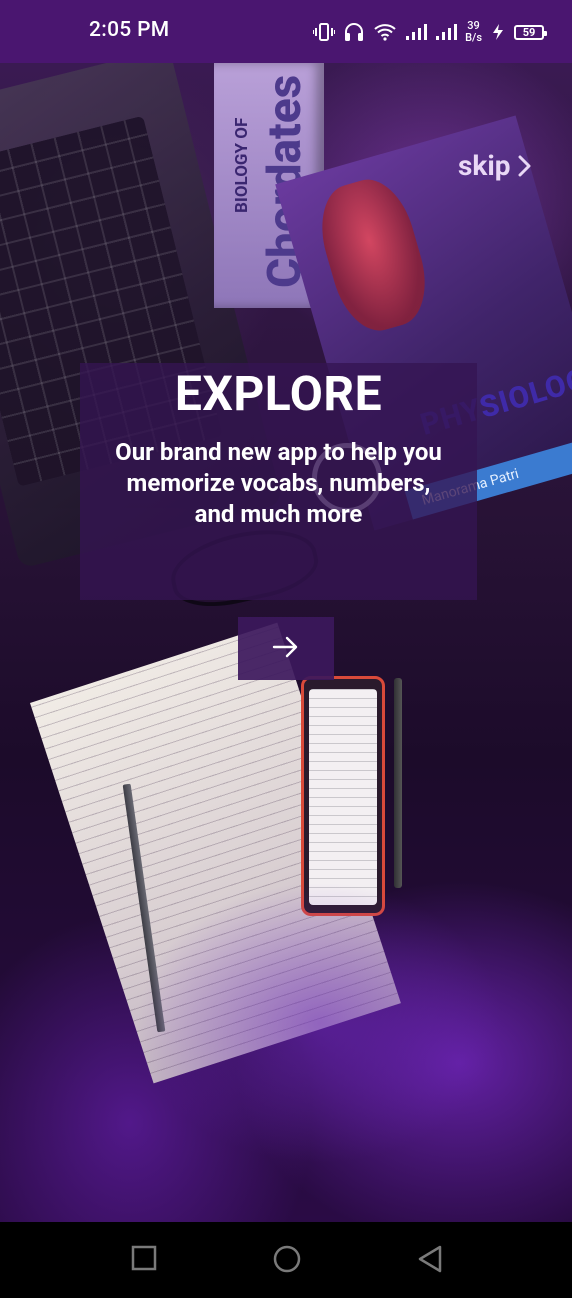 The image size is (572, 1298). I want to click on next-button, so click(286, 648).